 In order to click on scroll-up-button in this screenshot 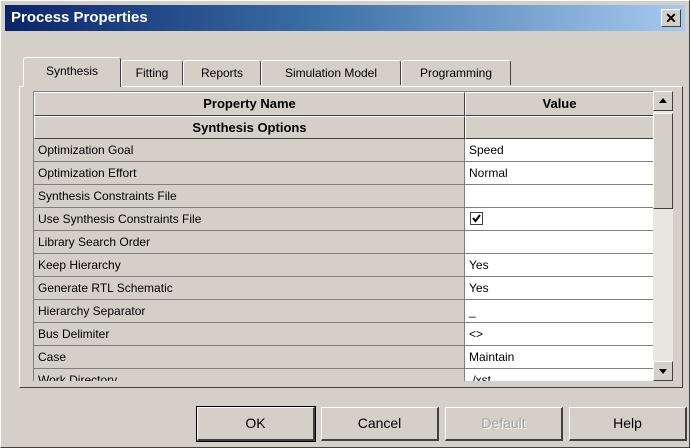, I will do `click(663, 101)`.